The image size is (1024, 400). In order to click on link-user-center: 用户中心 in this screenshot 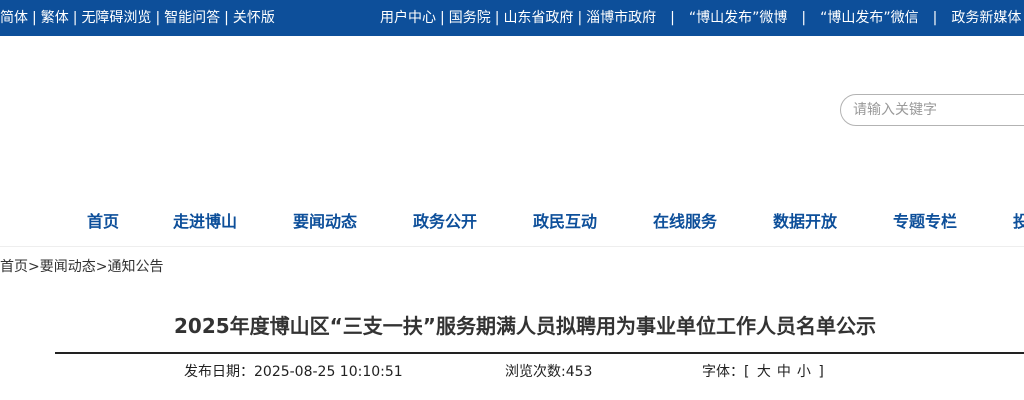, I will do `click(408, 18)`.